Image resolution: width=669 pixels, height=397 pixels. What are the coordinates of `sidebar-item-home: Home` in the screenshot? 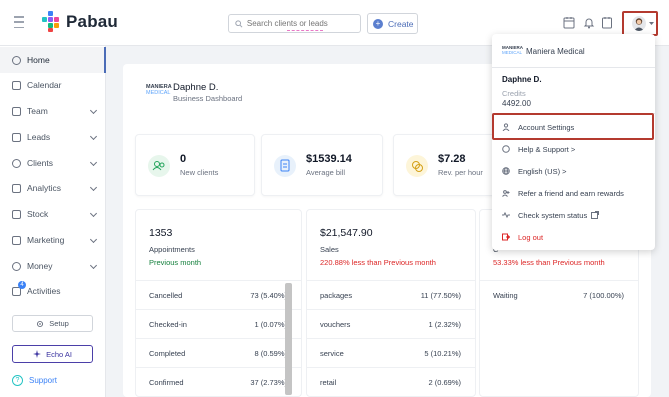 It's located at (53, 60).